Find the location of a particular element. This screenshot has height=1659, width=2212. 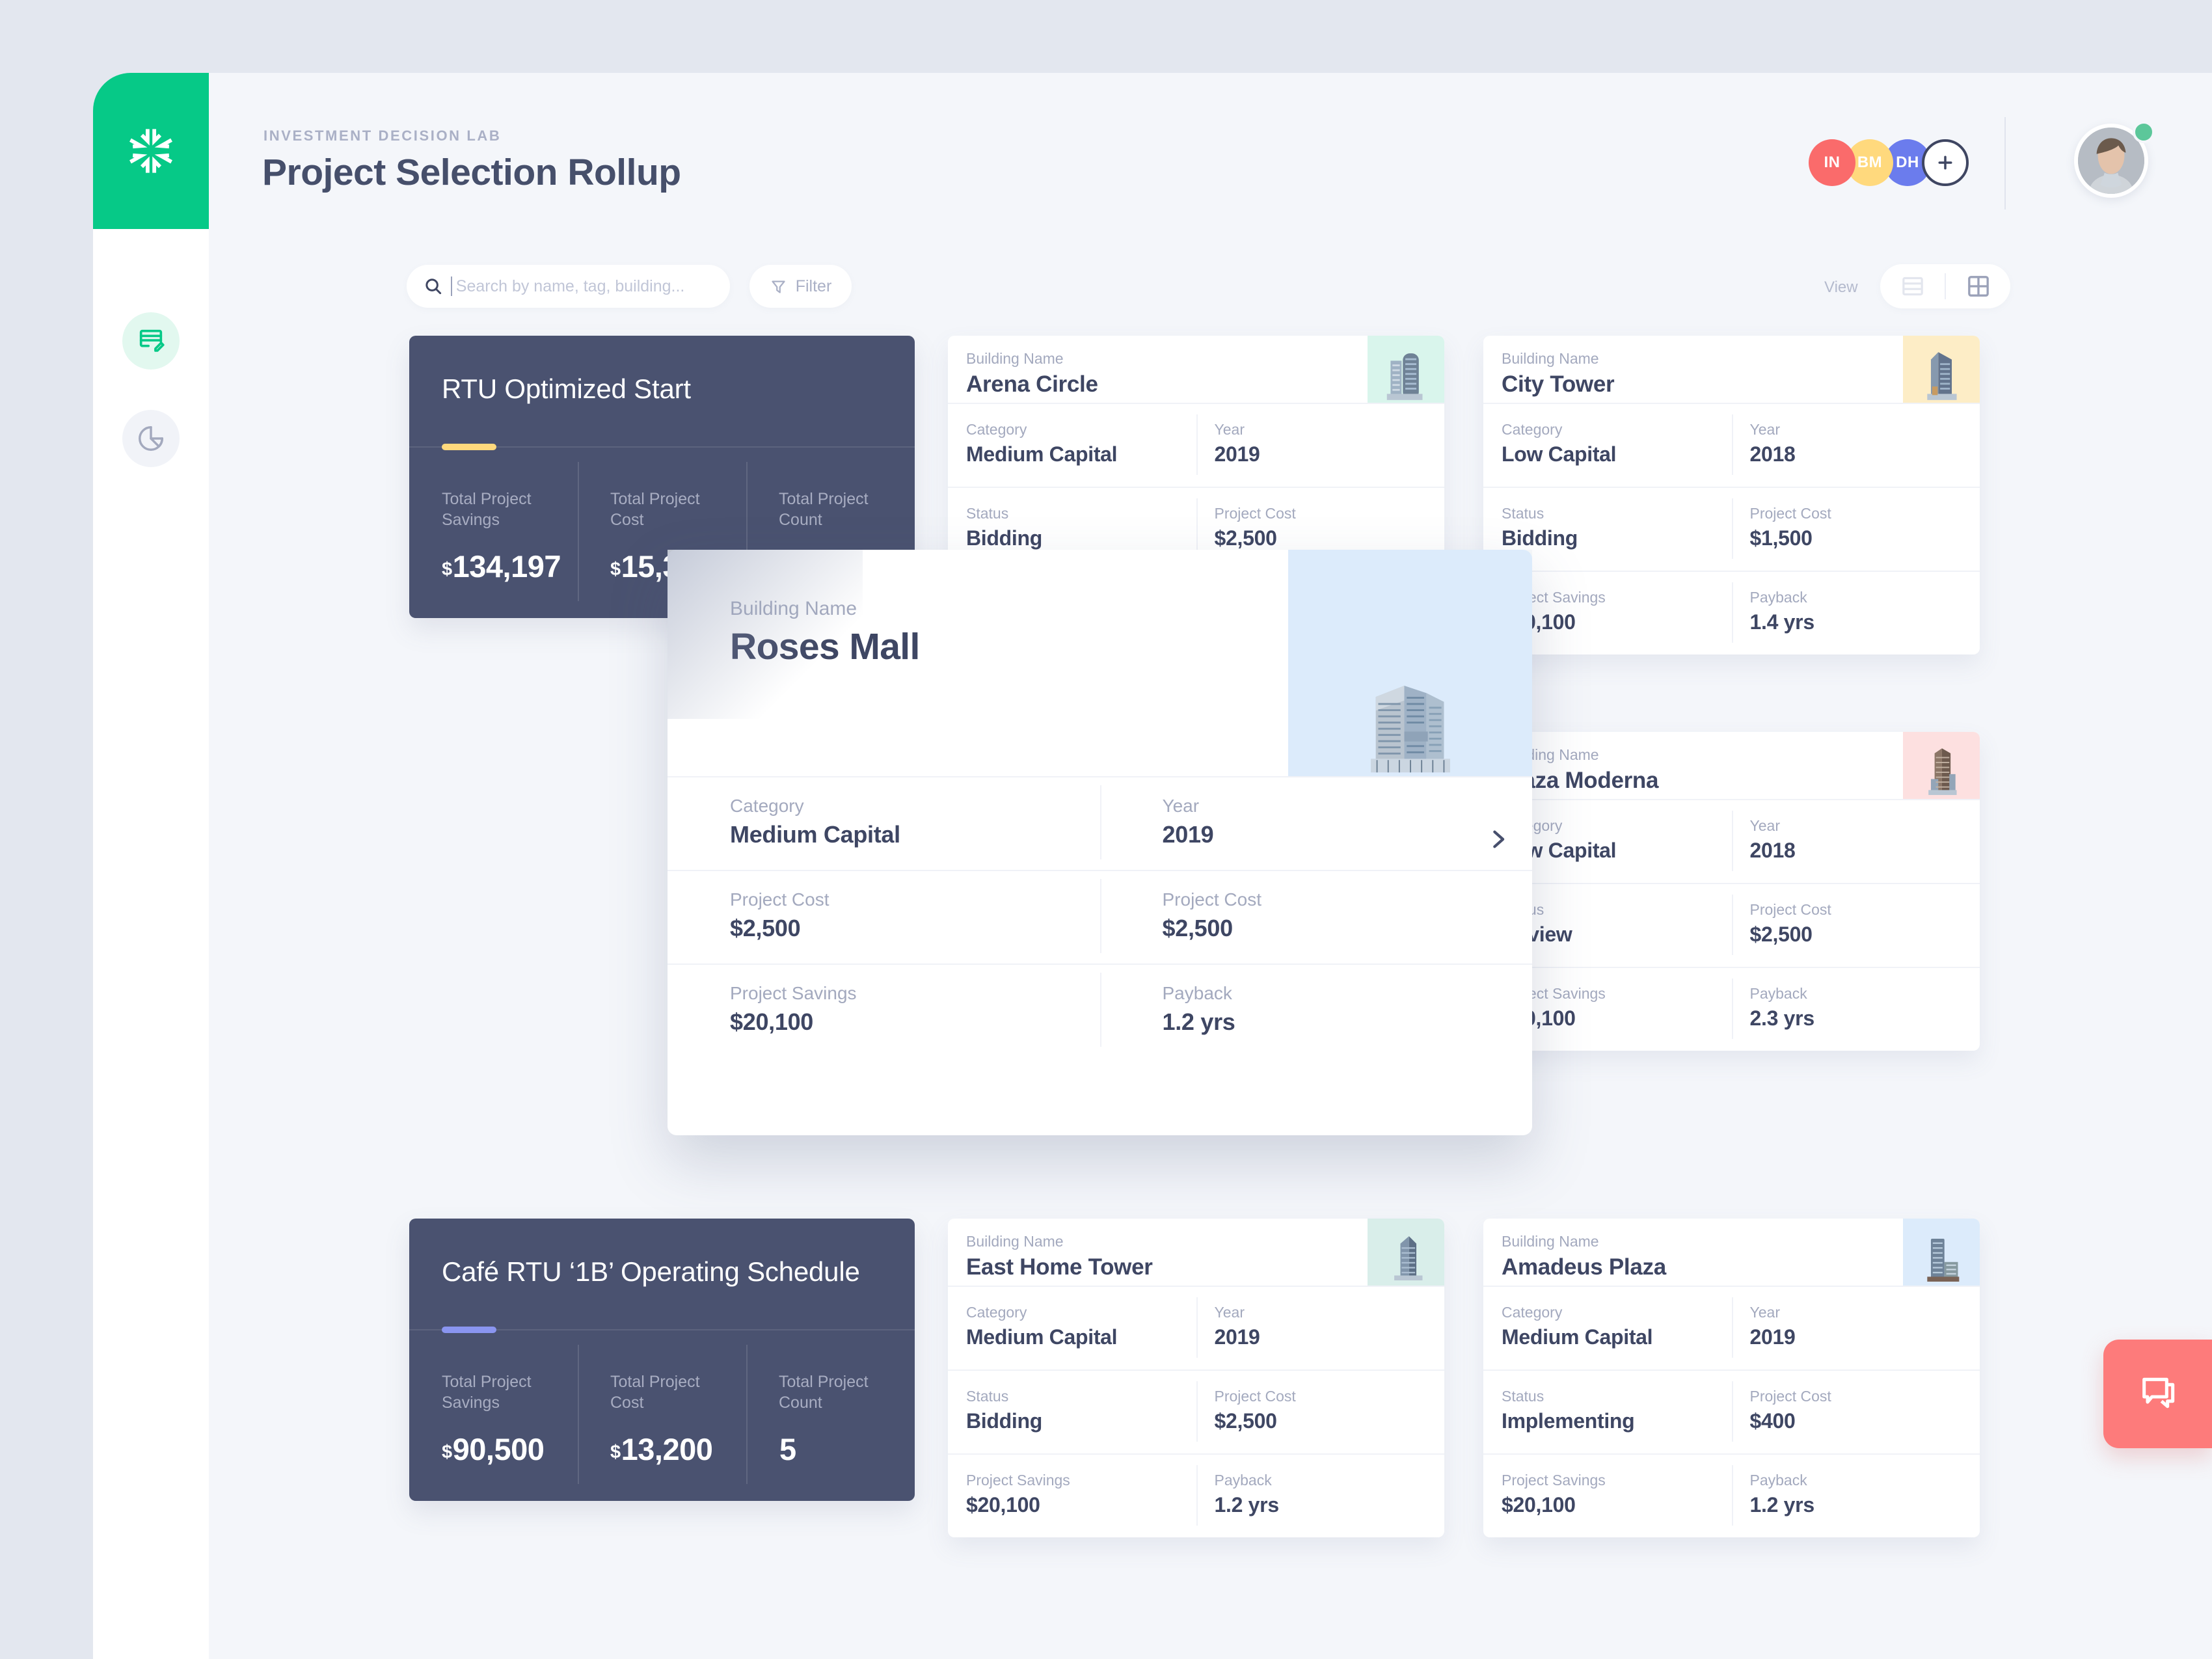

currency-symbol: $ is located at coordinates (615, 1453).